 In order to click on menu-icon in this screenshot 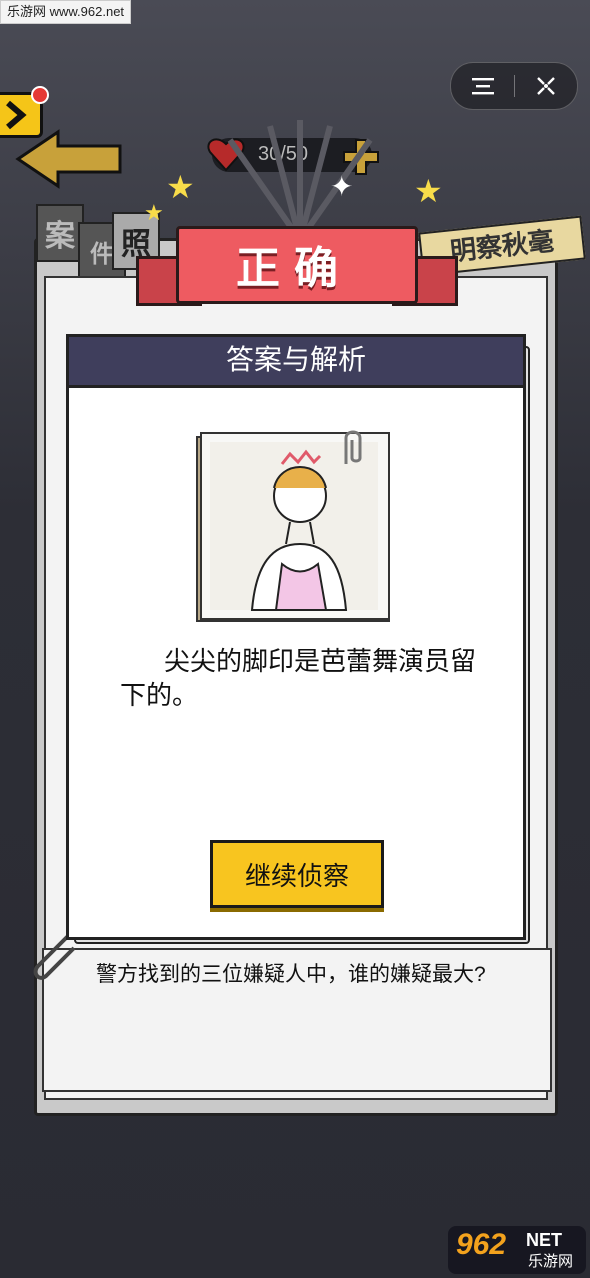, I will do `click(482, 86)`.